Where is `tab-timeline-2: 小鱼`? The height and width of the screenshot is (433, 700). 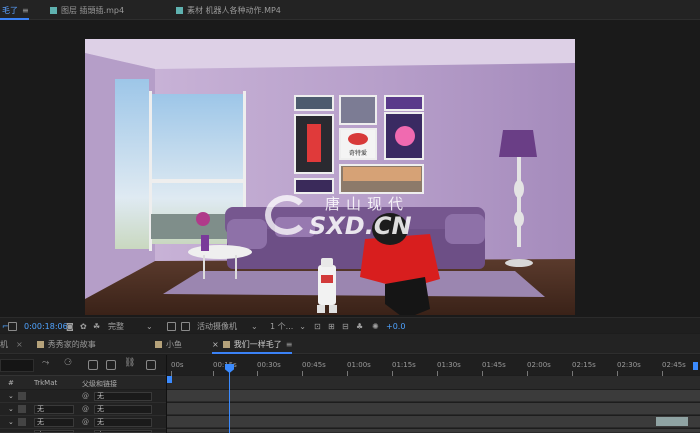 tab-timeline-2: 小鱼 is located at coordinates (168, 344).